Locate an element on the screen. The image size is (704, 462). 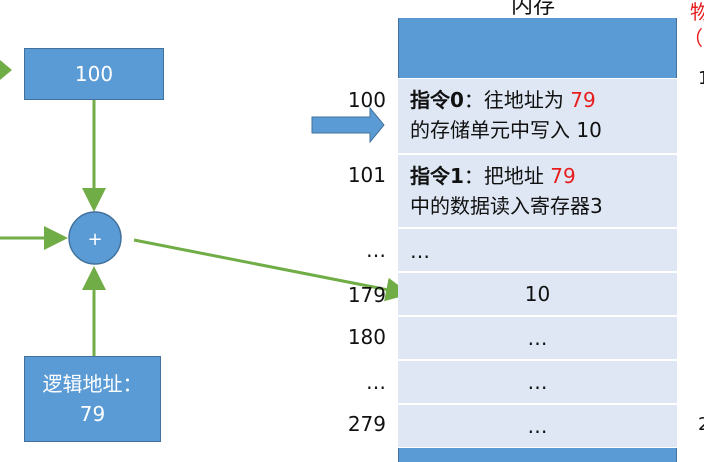
address-label: 100 is located at coordinates (366, 100).